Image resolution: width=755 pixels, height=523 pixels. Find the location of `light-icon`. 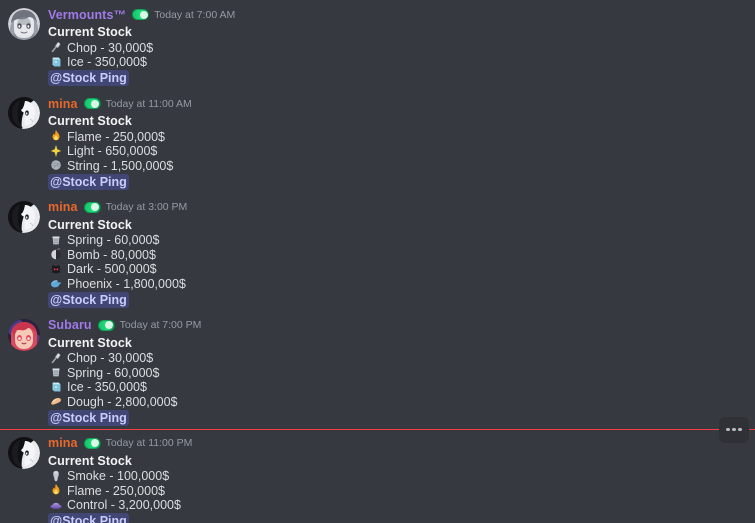

light-icon is located at coordinates (55, 150).